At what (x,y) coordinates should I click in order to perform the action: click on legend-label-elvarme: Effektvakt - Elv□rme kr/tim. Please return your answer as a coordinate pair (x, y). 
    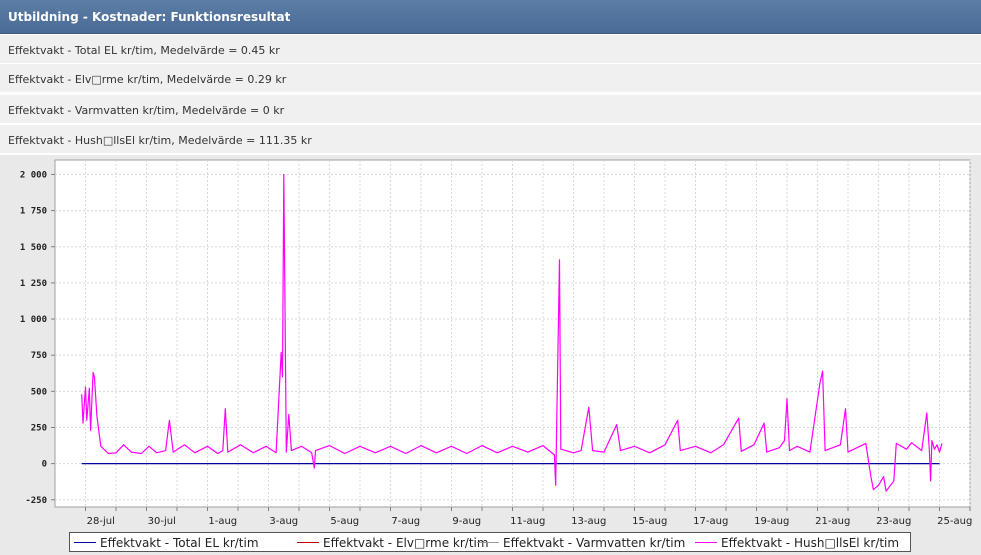
    Looking at the image, I should click on (406, 543).